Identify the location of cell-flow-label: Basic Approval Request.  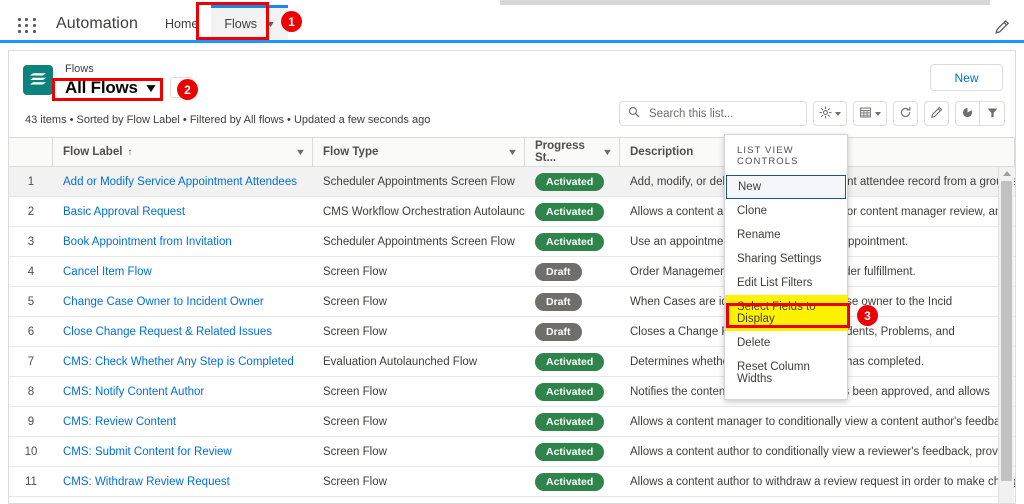
(183, 211).